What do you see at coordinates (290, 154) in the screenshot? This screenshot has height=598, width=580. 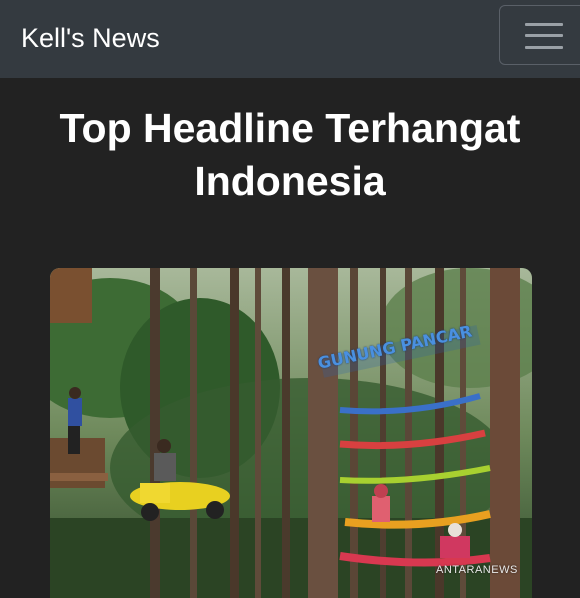 I see `page-title: Top Headline Terhangat Indonesia` at bounding box center [290, 154].